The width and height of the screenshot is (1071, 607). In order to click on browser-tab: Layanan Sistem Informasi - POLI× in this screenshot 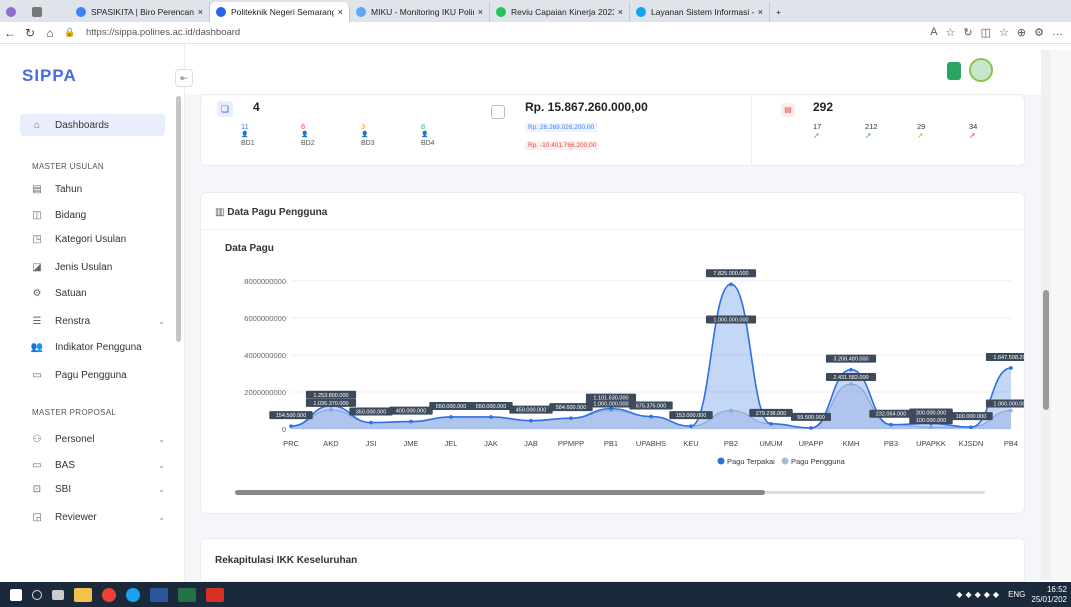, I will do `click(700, 12)`.